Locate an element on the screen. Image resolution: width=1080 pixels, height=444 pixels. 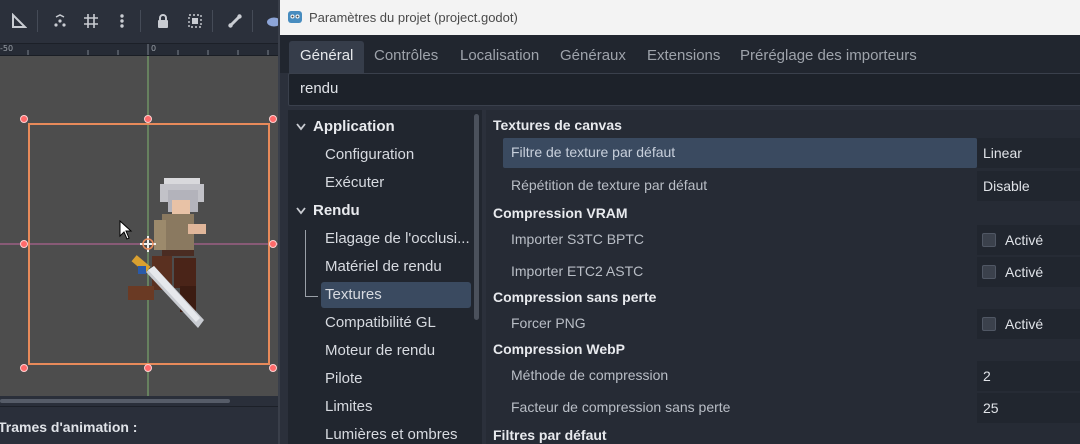
force-png-checkbox-field: Activé is located at coordinates (1028, 324).